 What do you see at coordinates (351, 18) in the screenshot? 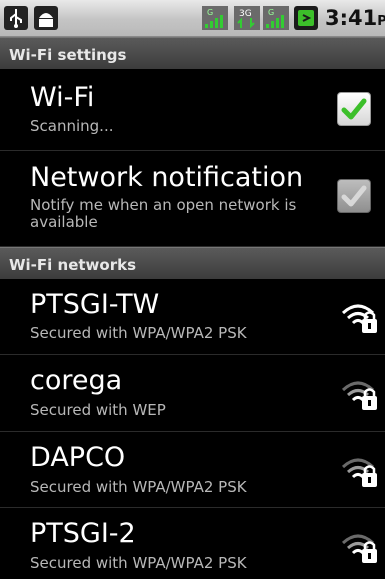
I see `clock-time: 3:41` at bounding box center [351, 18].